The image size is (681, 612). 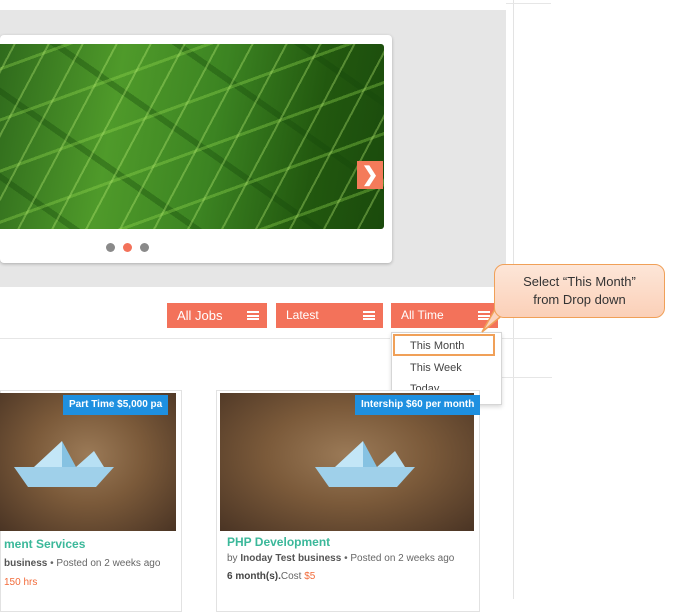 What do you see at coordinates (200, 315) in the screenshot?
I see `all-jobs-label: All Jobs` at bounding box center [200, 315].